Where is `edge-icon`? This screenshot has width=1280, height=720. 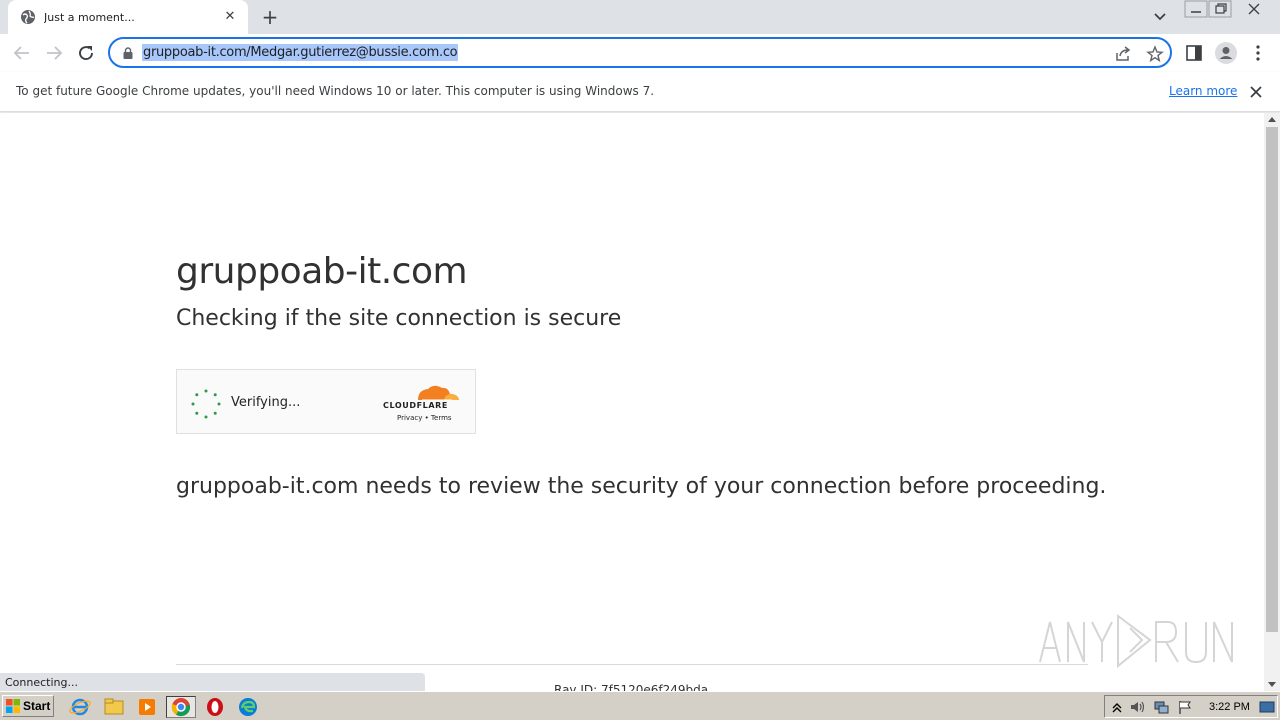 edge-icon is located at coordinates (248, 707).